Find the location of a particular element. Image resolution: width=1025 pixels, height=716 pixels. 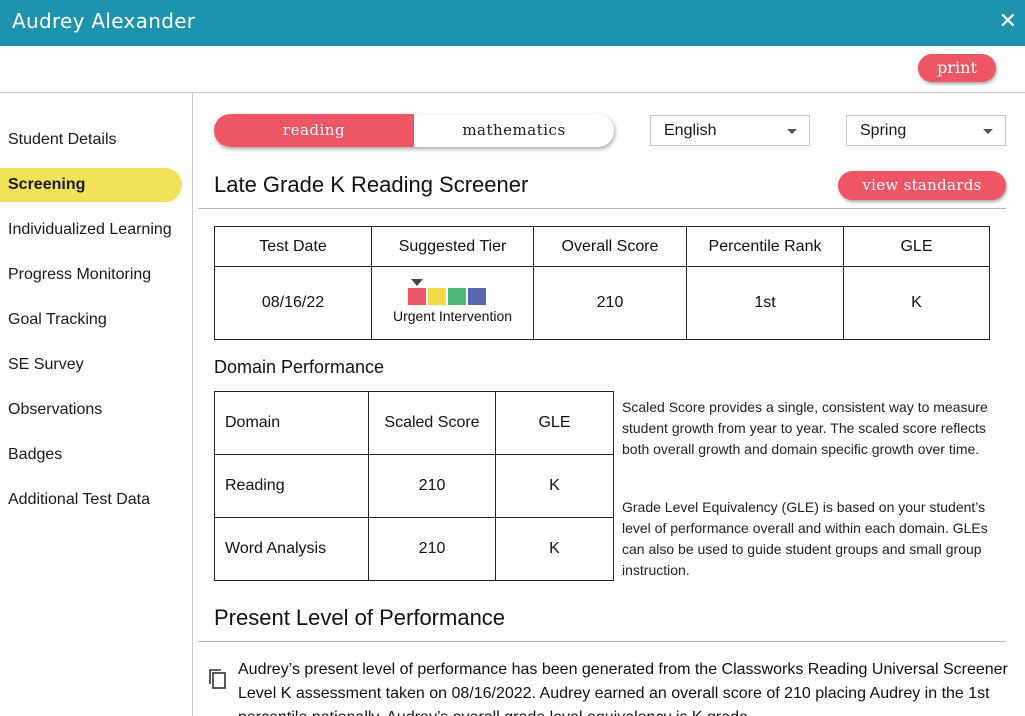

reading-tab: reading is located at coordinates (314, 130).